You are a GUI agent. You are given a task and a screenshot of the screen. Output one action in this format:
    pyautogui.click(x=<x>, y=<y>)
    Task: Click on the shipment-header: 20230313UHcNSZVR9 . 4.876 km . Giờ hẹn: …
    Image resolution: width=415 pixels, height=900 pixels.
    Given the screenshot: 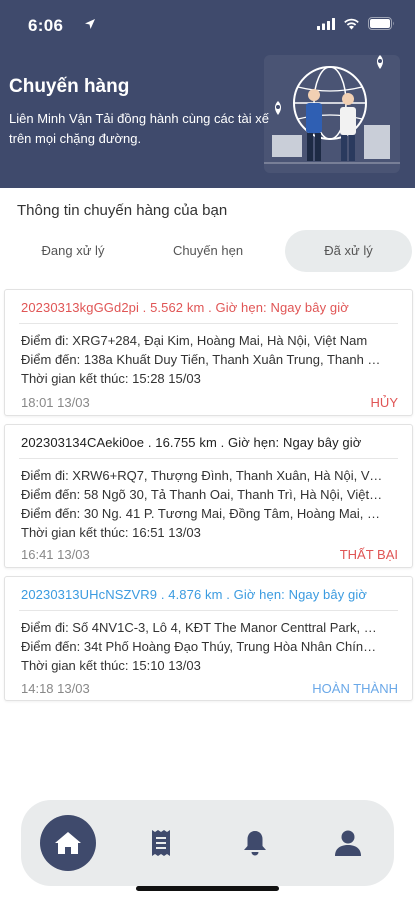 What is the action you would take?
    pyautogui.click(x=194, y=594)
    